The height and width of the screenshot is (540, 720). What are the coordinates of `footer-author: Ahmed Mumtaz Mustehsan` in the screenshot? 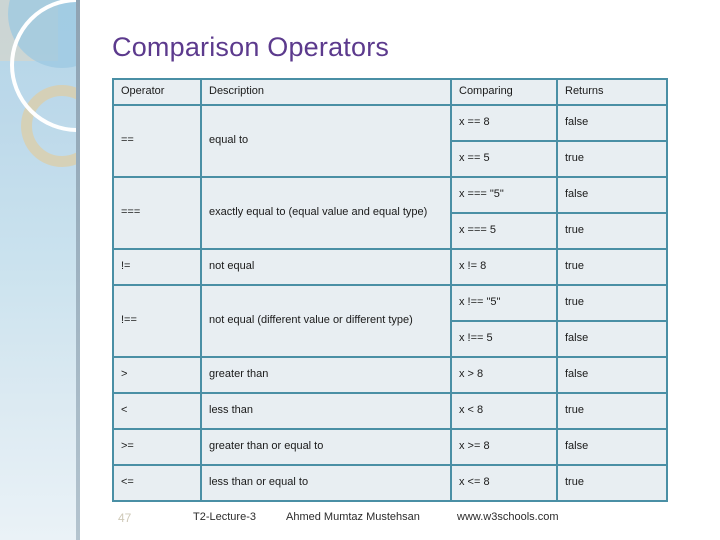 It's located at (353, 517).